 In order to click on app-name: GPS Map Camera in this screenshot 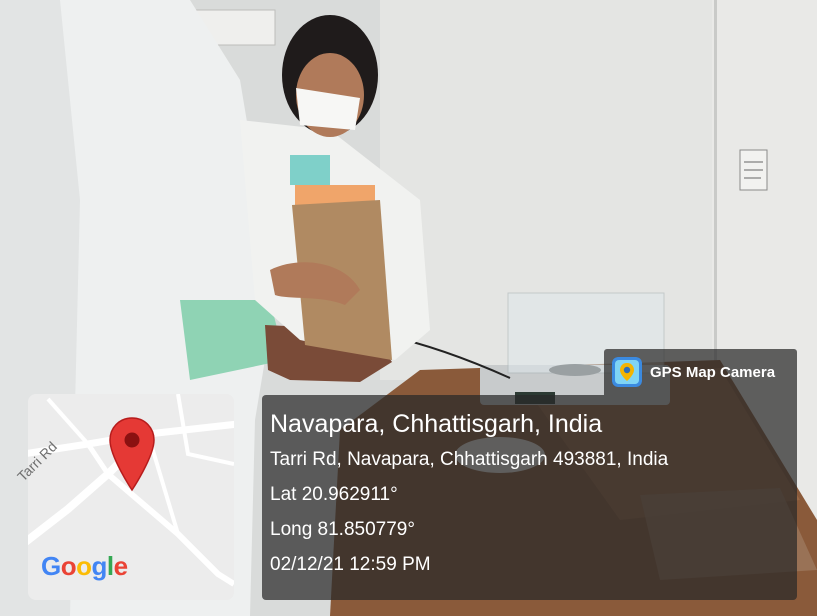, I will do `click(713, 372)`.